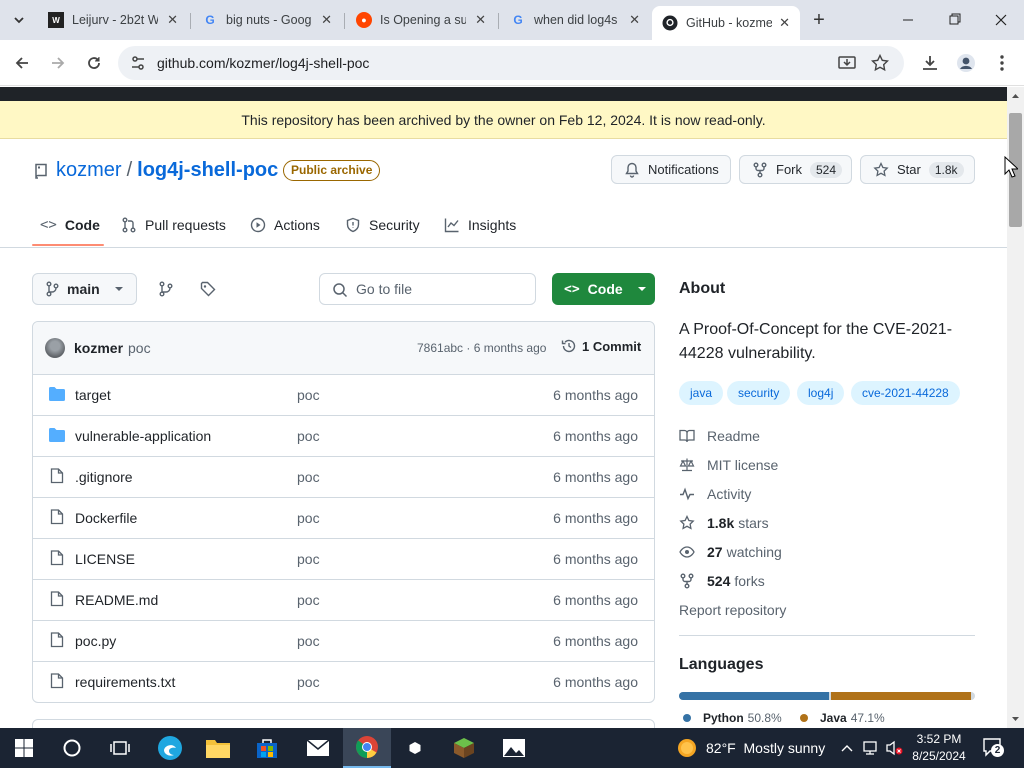 The height and width of the screenshot is (768, 1024). Describe the element at coordinates (70, 225) in the screenshot. I see `tab-code: <> Code` at that location.